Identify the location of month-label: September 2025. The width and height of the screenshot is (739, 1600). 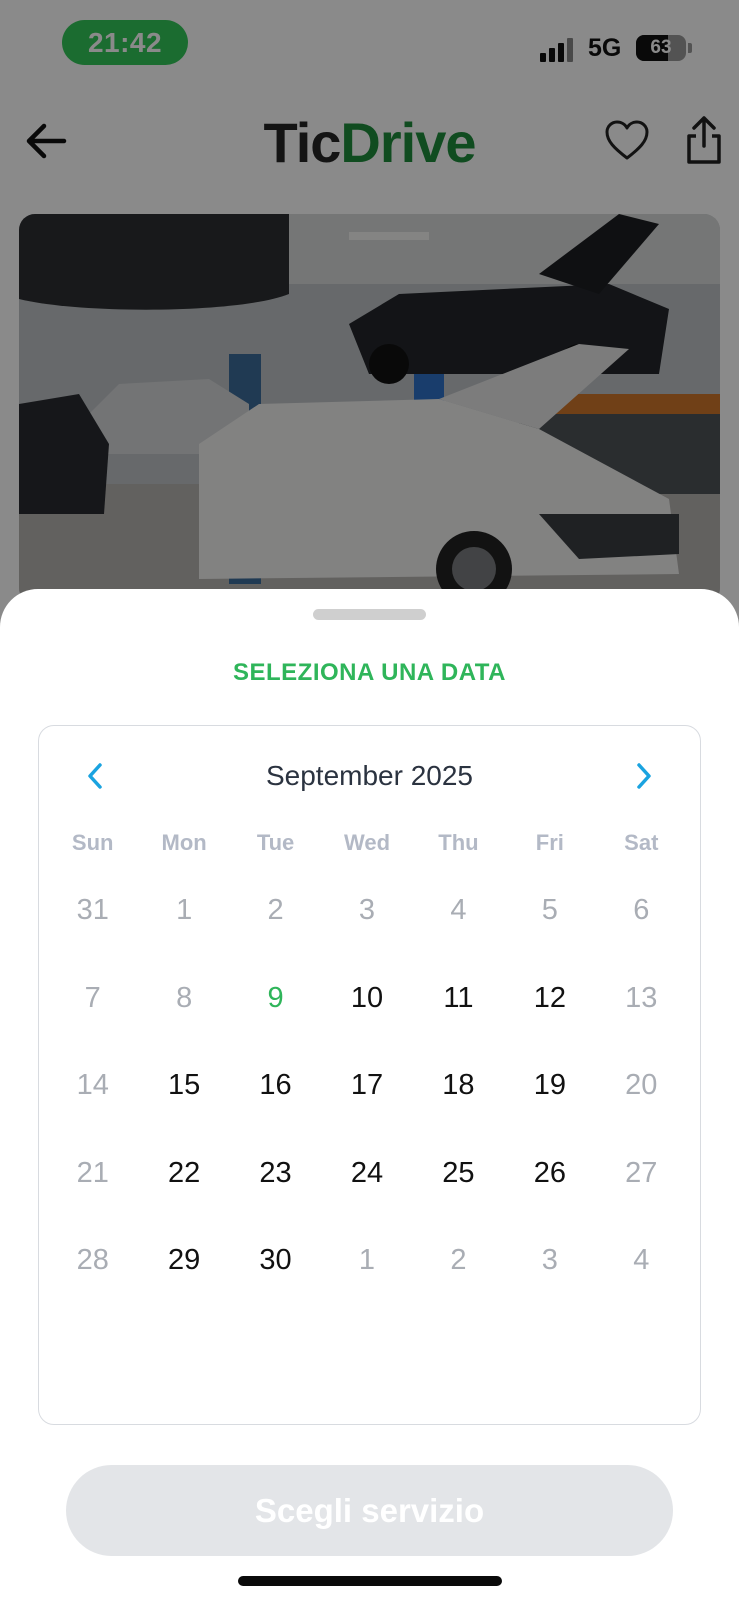
(369, 775).